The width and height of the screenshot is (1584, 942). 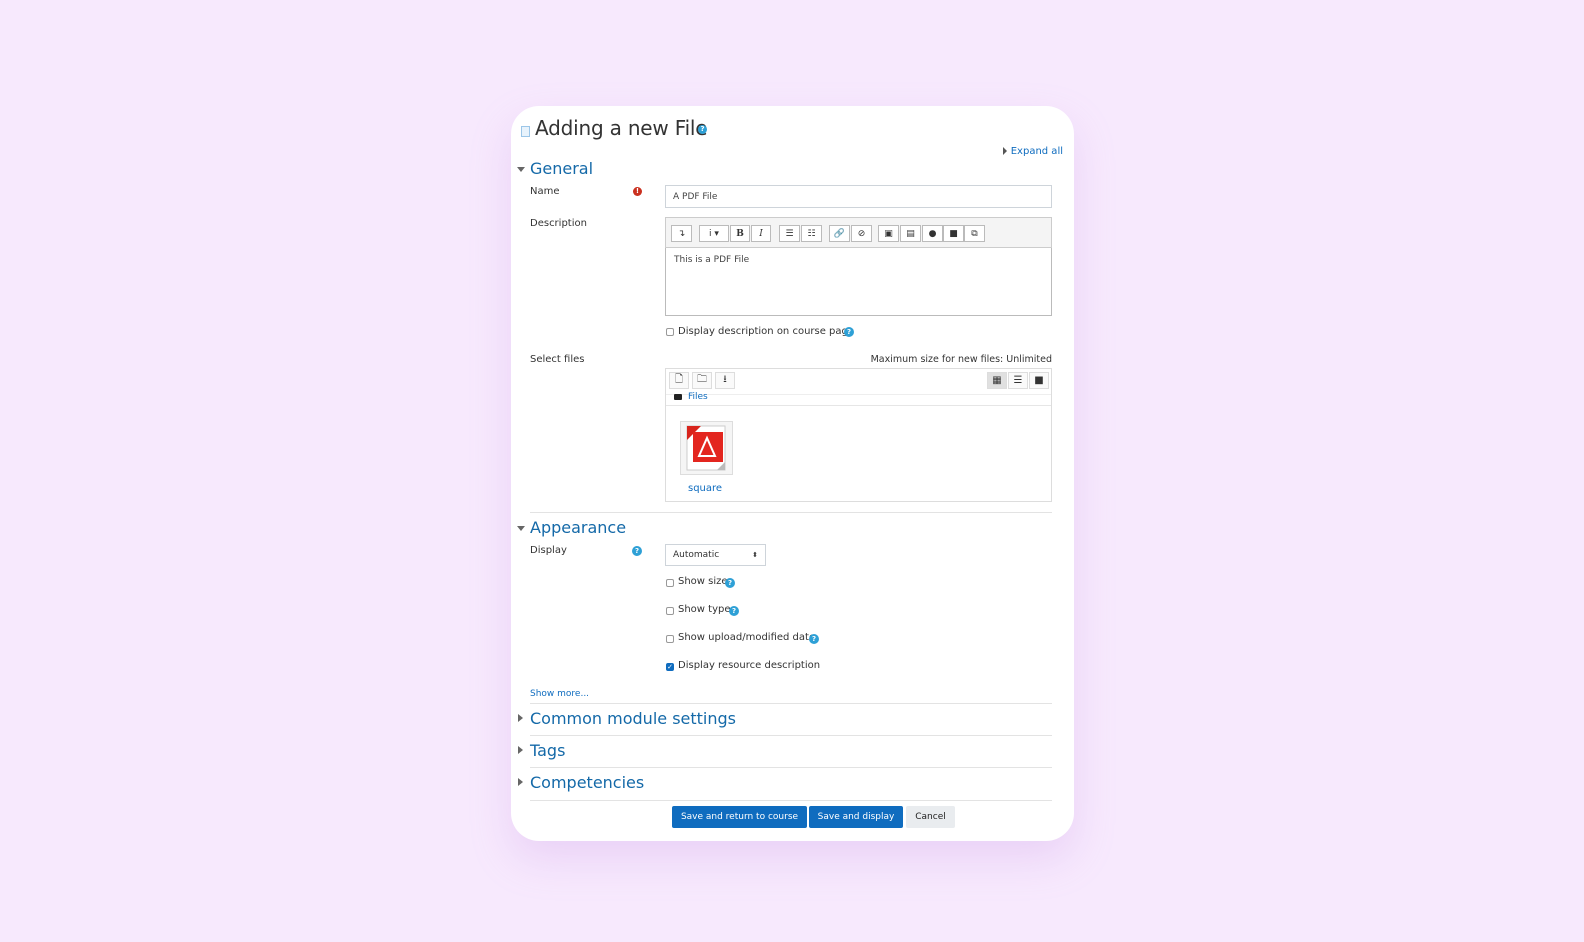 I want to click on caret-right-icon, so click(x=1004, y=151).